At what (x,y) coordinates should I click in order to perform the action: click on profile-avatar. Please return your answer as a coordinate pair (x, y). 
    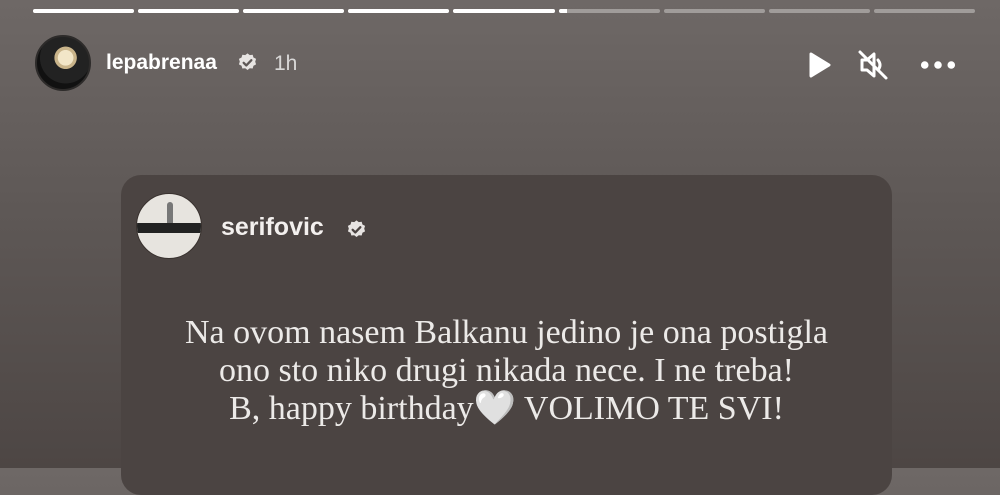
    Looking at the image, I should click on (63, 63).